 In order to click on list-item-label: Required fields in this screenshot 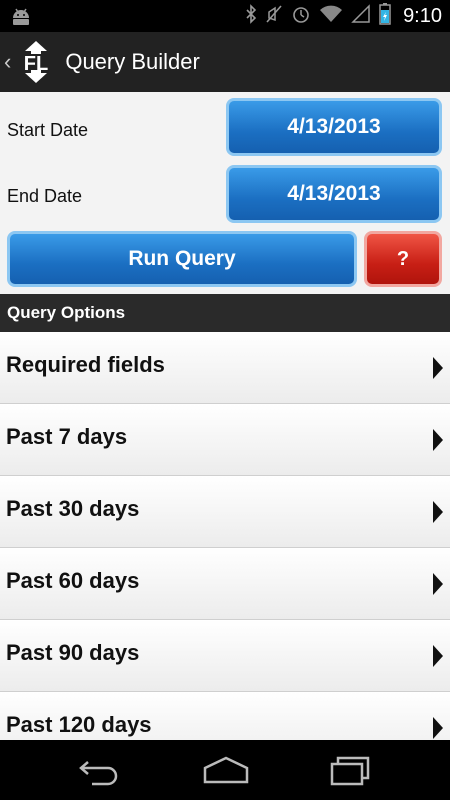, I will do `click(85, 364)`.